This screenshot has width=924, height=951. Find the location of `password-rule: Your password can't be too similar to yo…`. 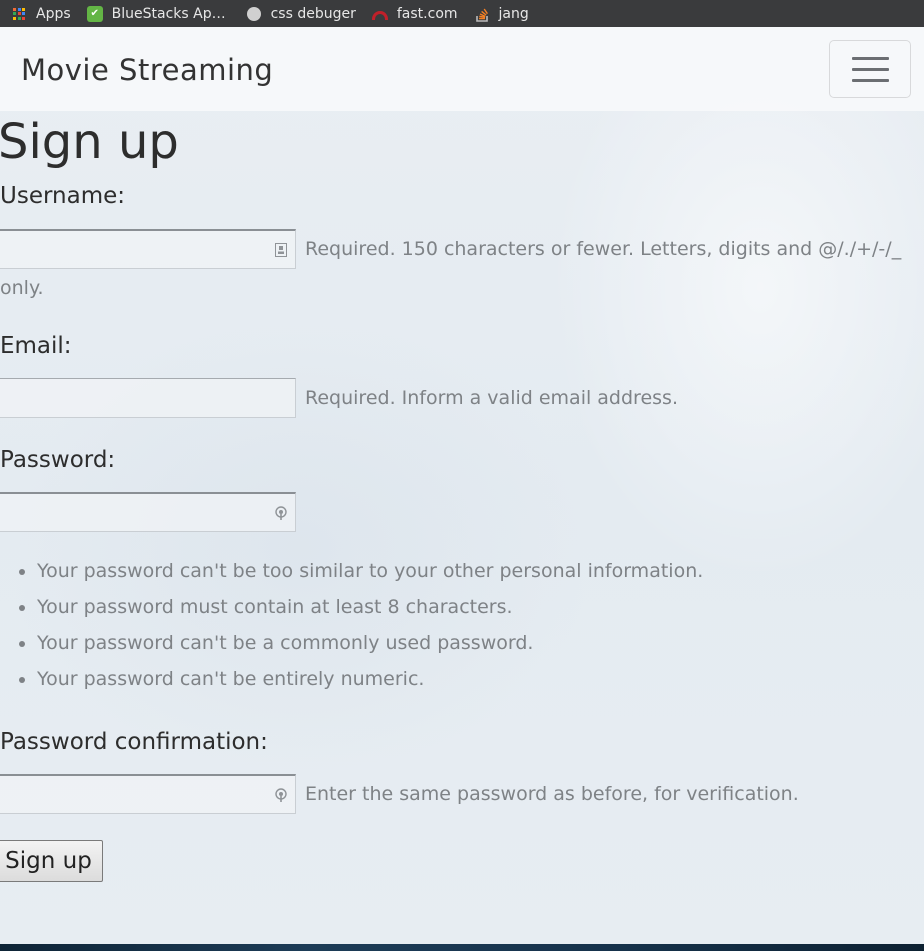

password-rule: Your password can't be too similar to yo… is located at coordinates (370, 573).